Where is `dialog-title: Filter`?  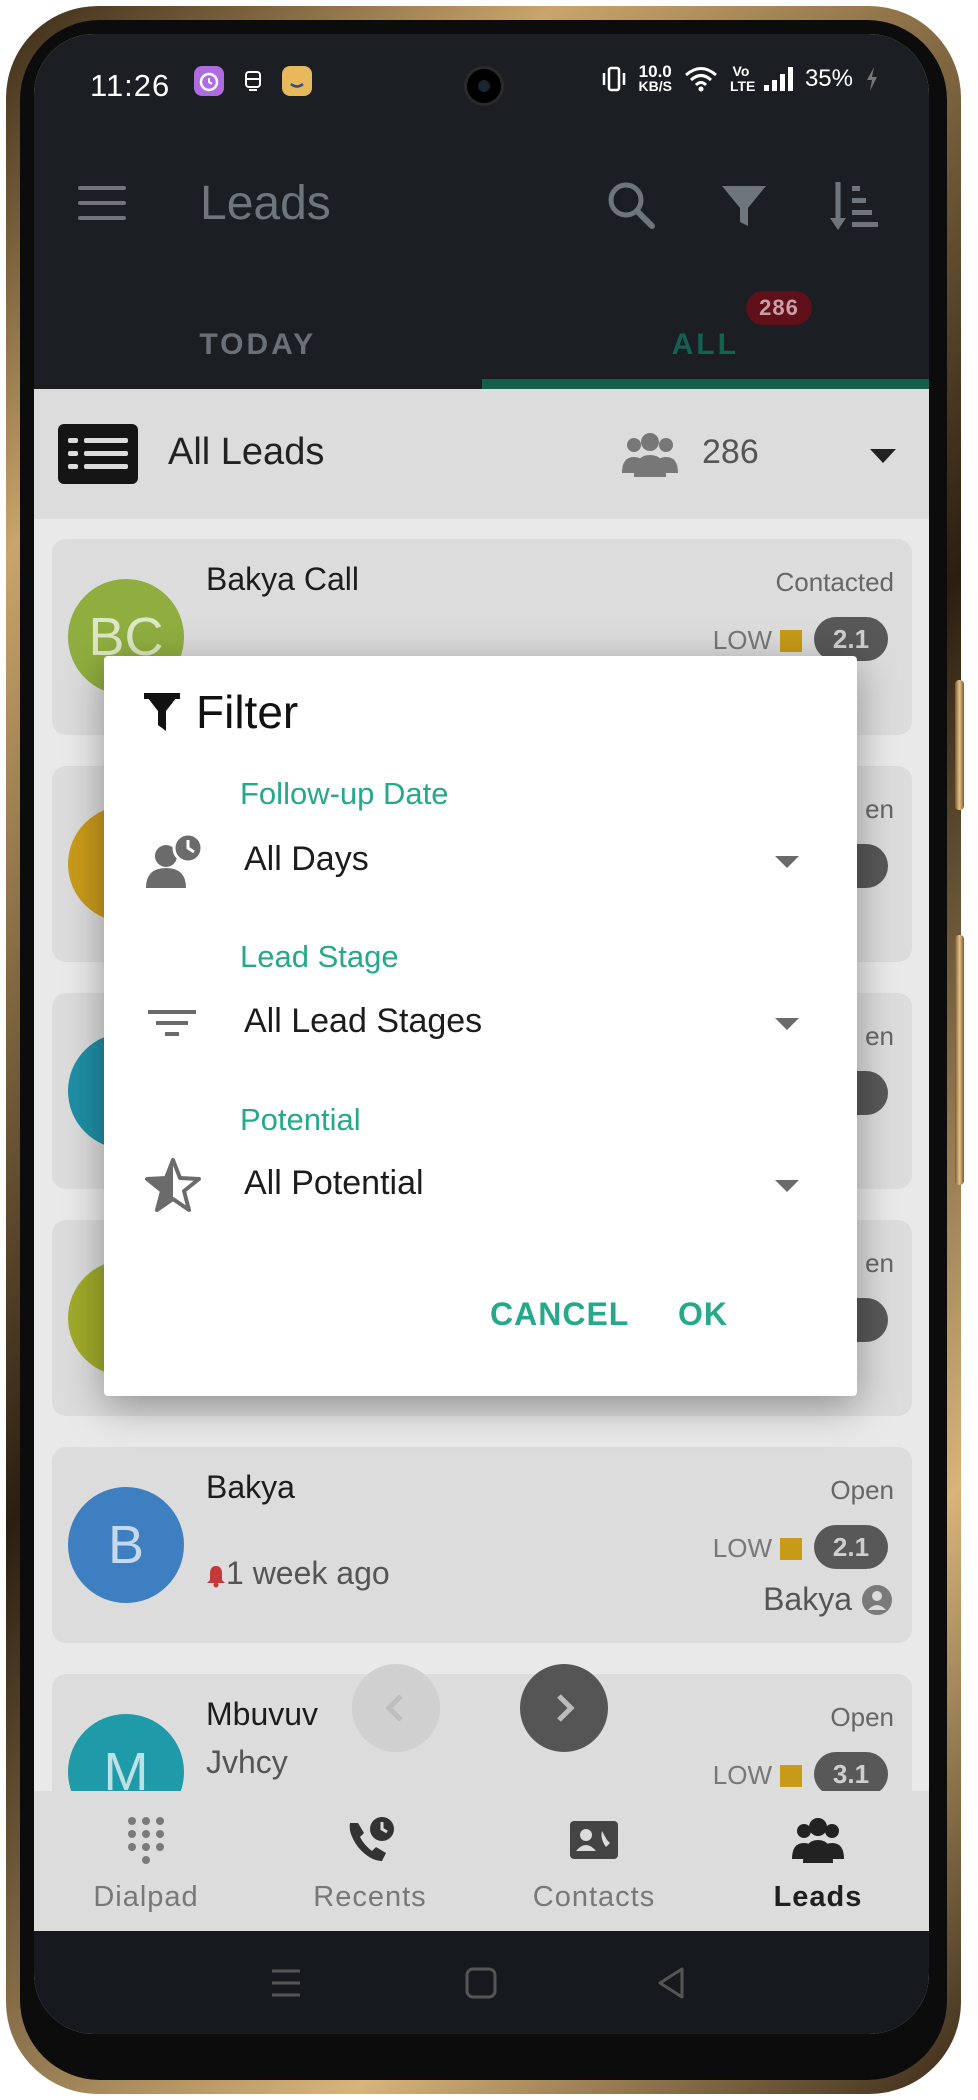
dialog-title: Filter is located at coordinates (247, 712).